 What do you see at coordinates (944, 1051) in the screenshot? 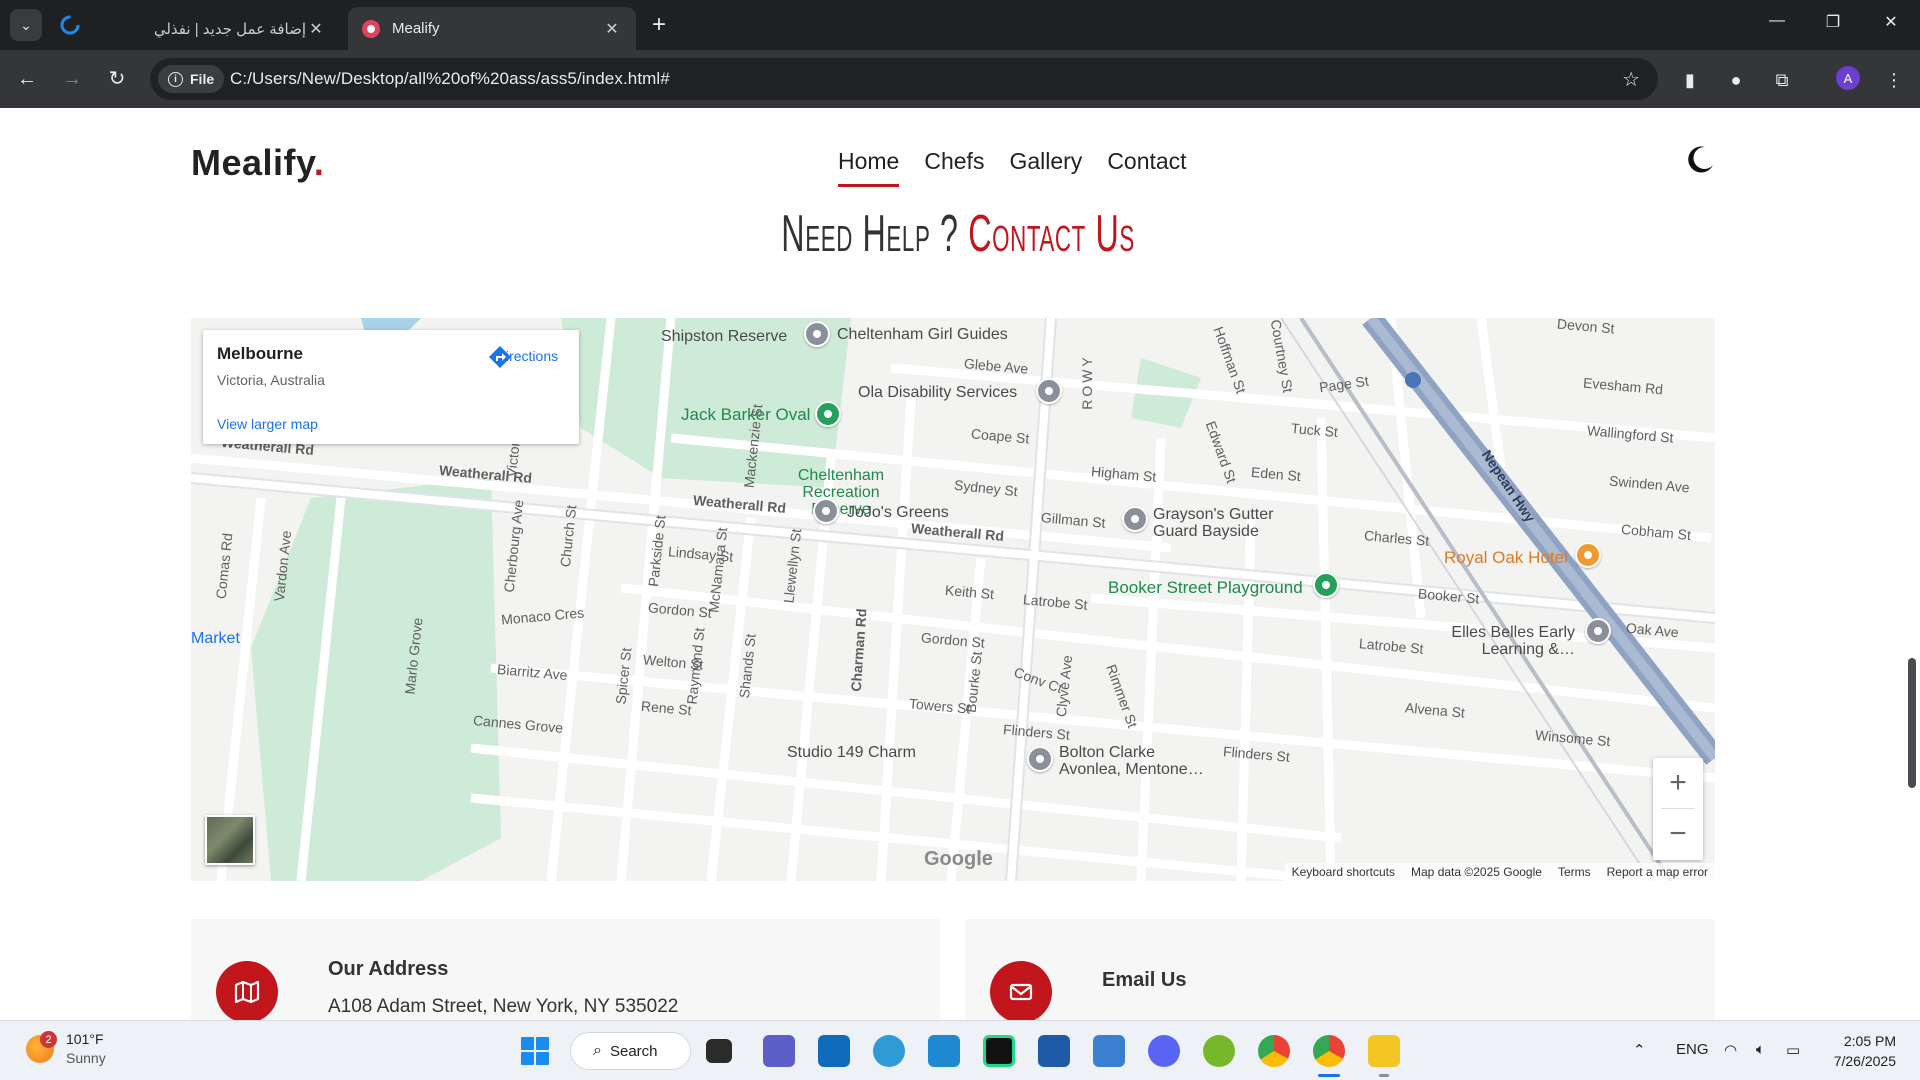
I see `vscode-icon` at bounding box center [944, 1051].